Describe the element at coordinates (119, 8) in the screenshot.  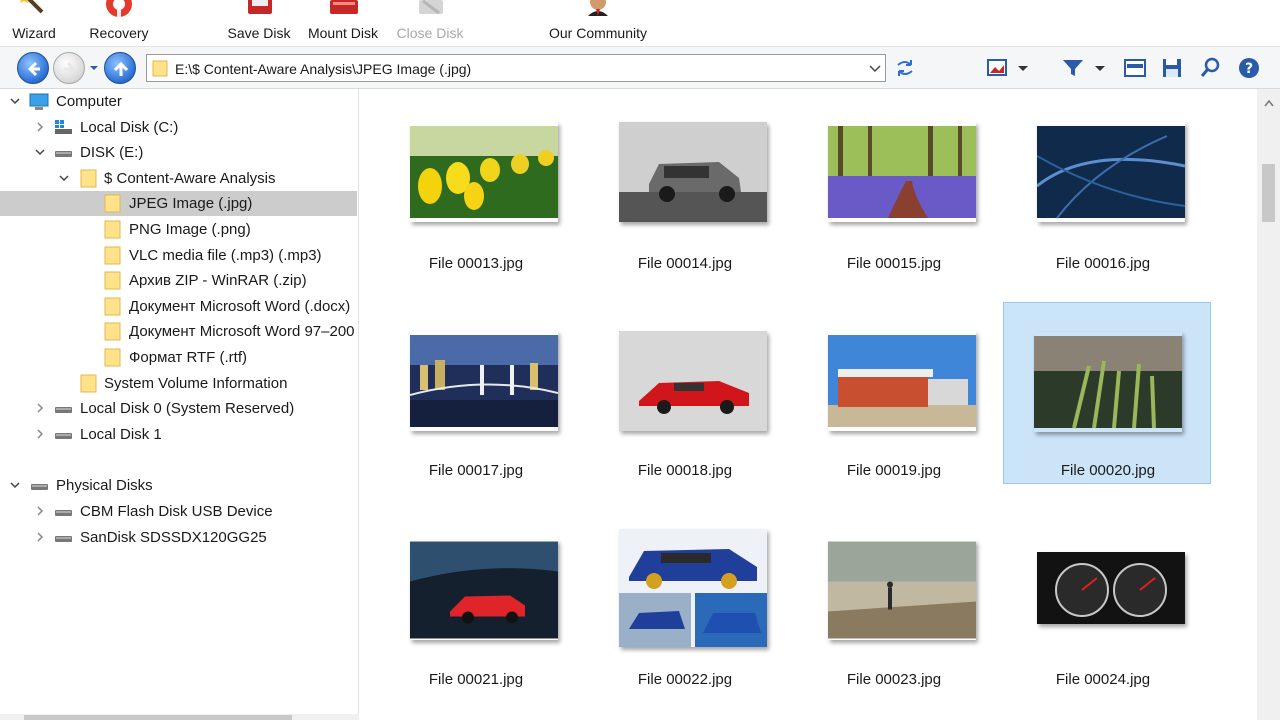
I see `lifebuoy-icon` at that location.